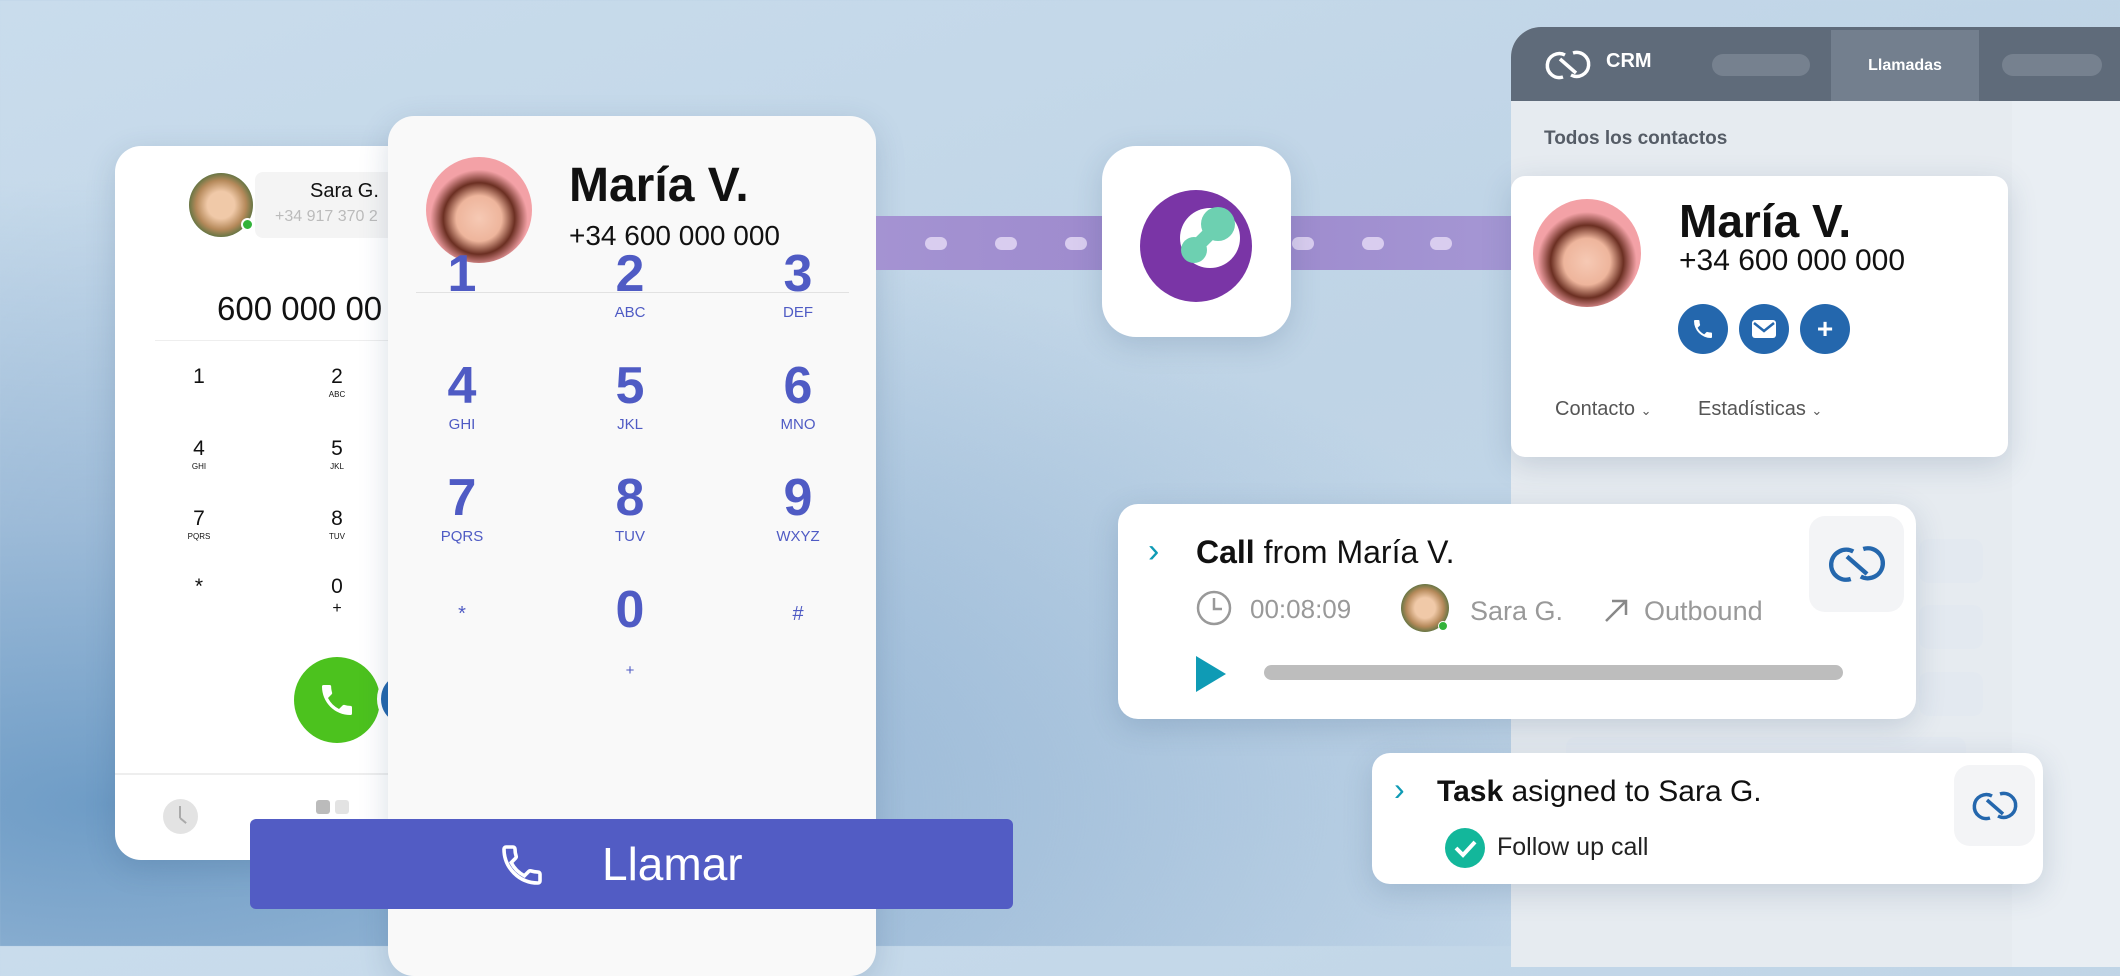 This screenshot has width=2120, height=976. Describe the element at coordinates (798, 284) in the screenshot. I see `dialer-key-3: 3 DEF` at that location.